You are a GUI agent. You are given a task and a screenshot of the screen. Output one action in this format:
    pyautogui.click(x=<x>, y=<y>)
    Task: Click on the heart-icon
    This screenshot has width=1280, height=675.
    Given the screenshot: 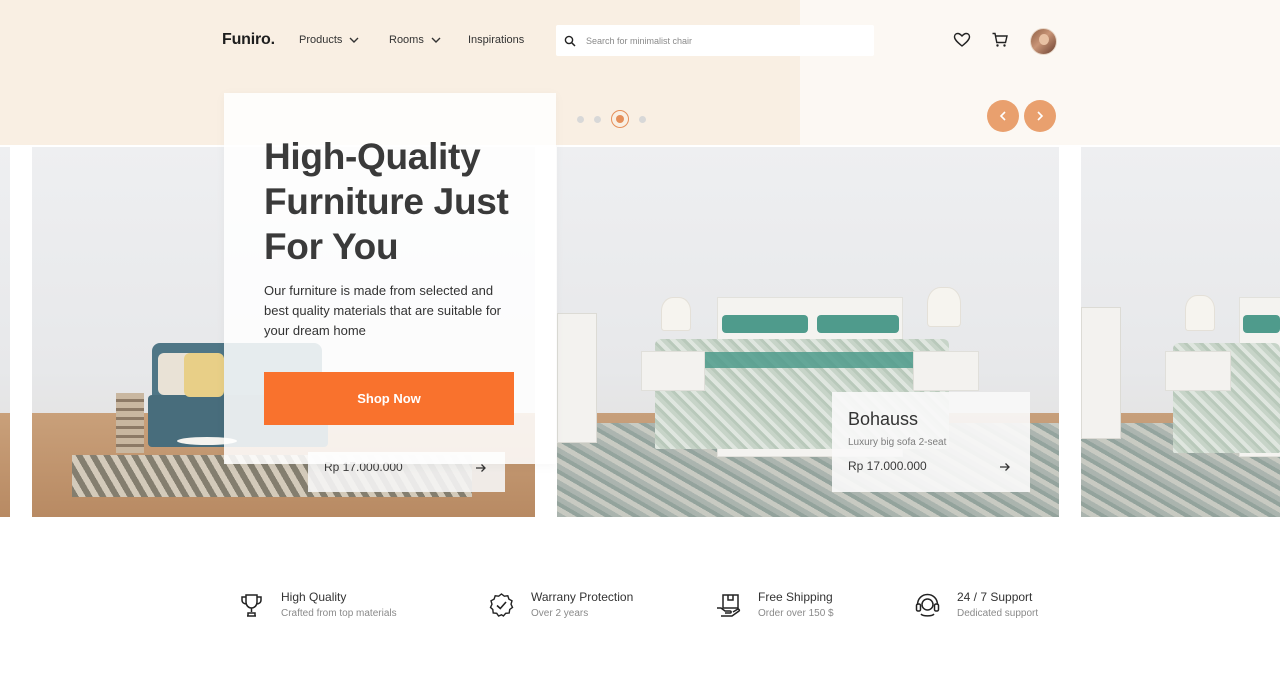 What is the action you would take?
    pyautogui.click(x=962, y=40)
    